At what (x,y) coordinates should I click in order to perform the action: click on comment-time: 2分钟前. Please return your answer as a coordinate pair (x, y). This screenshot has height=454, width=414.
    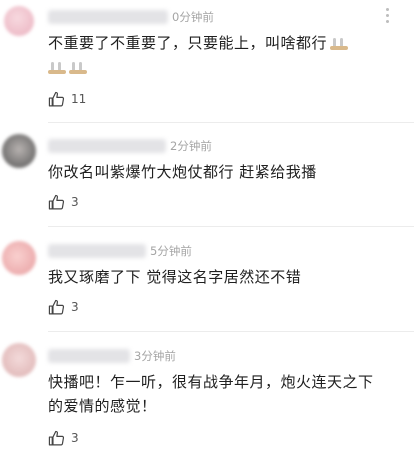
    Looking at the image, I should click on (191, 146).